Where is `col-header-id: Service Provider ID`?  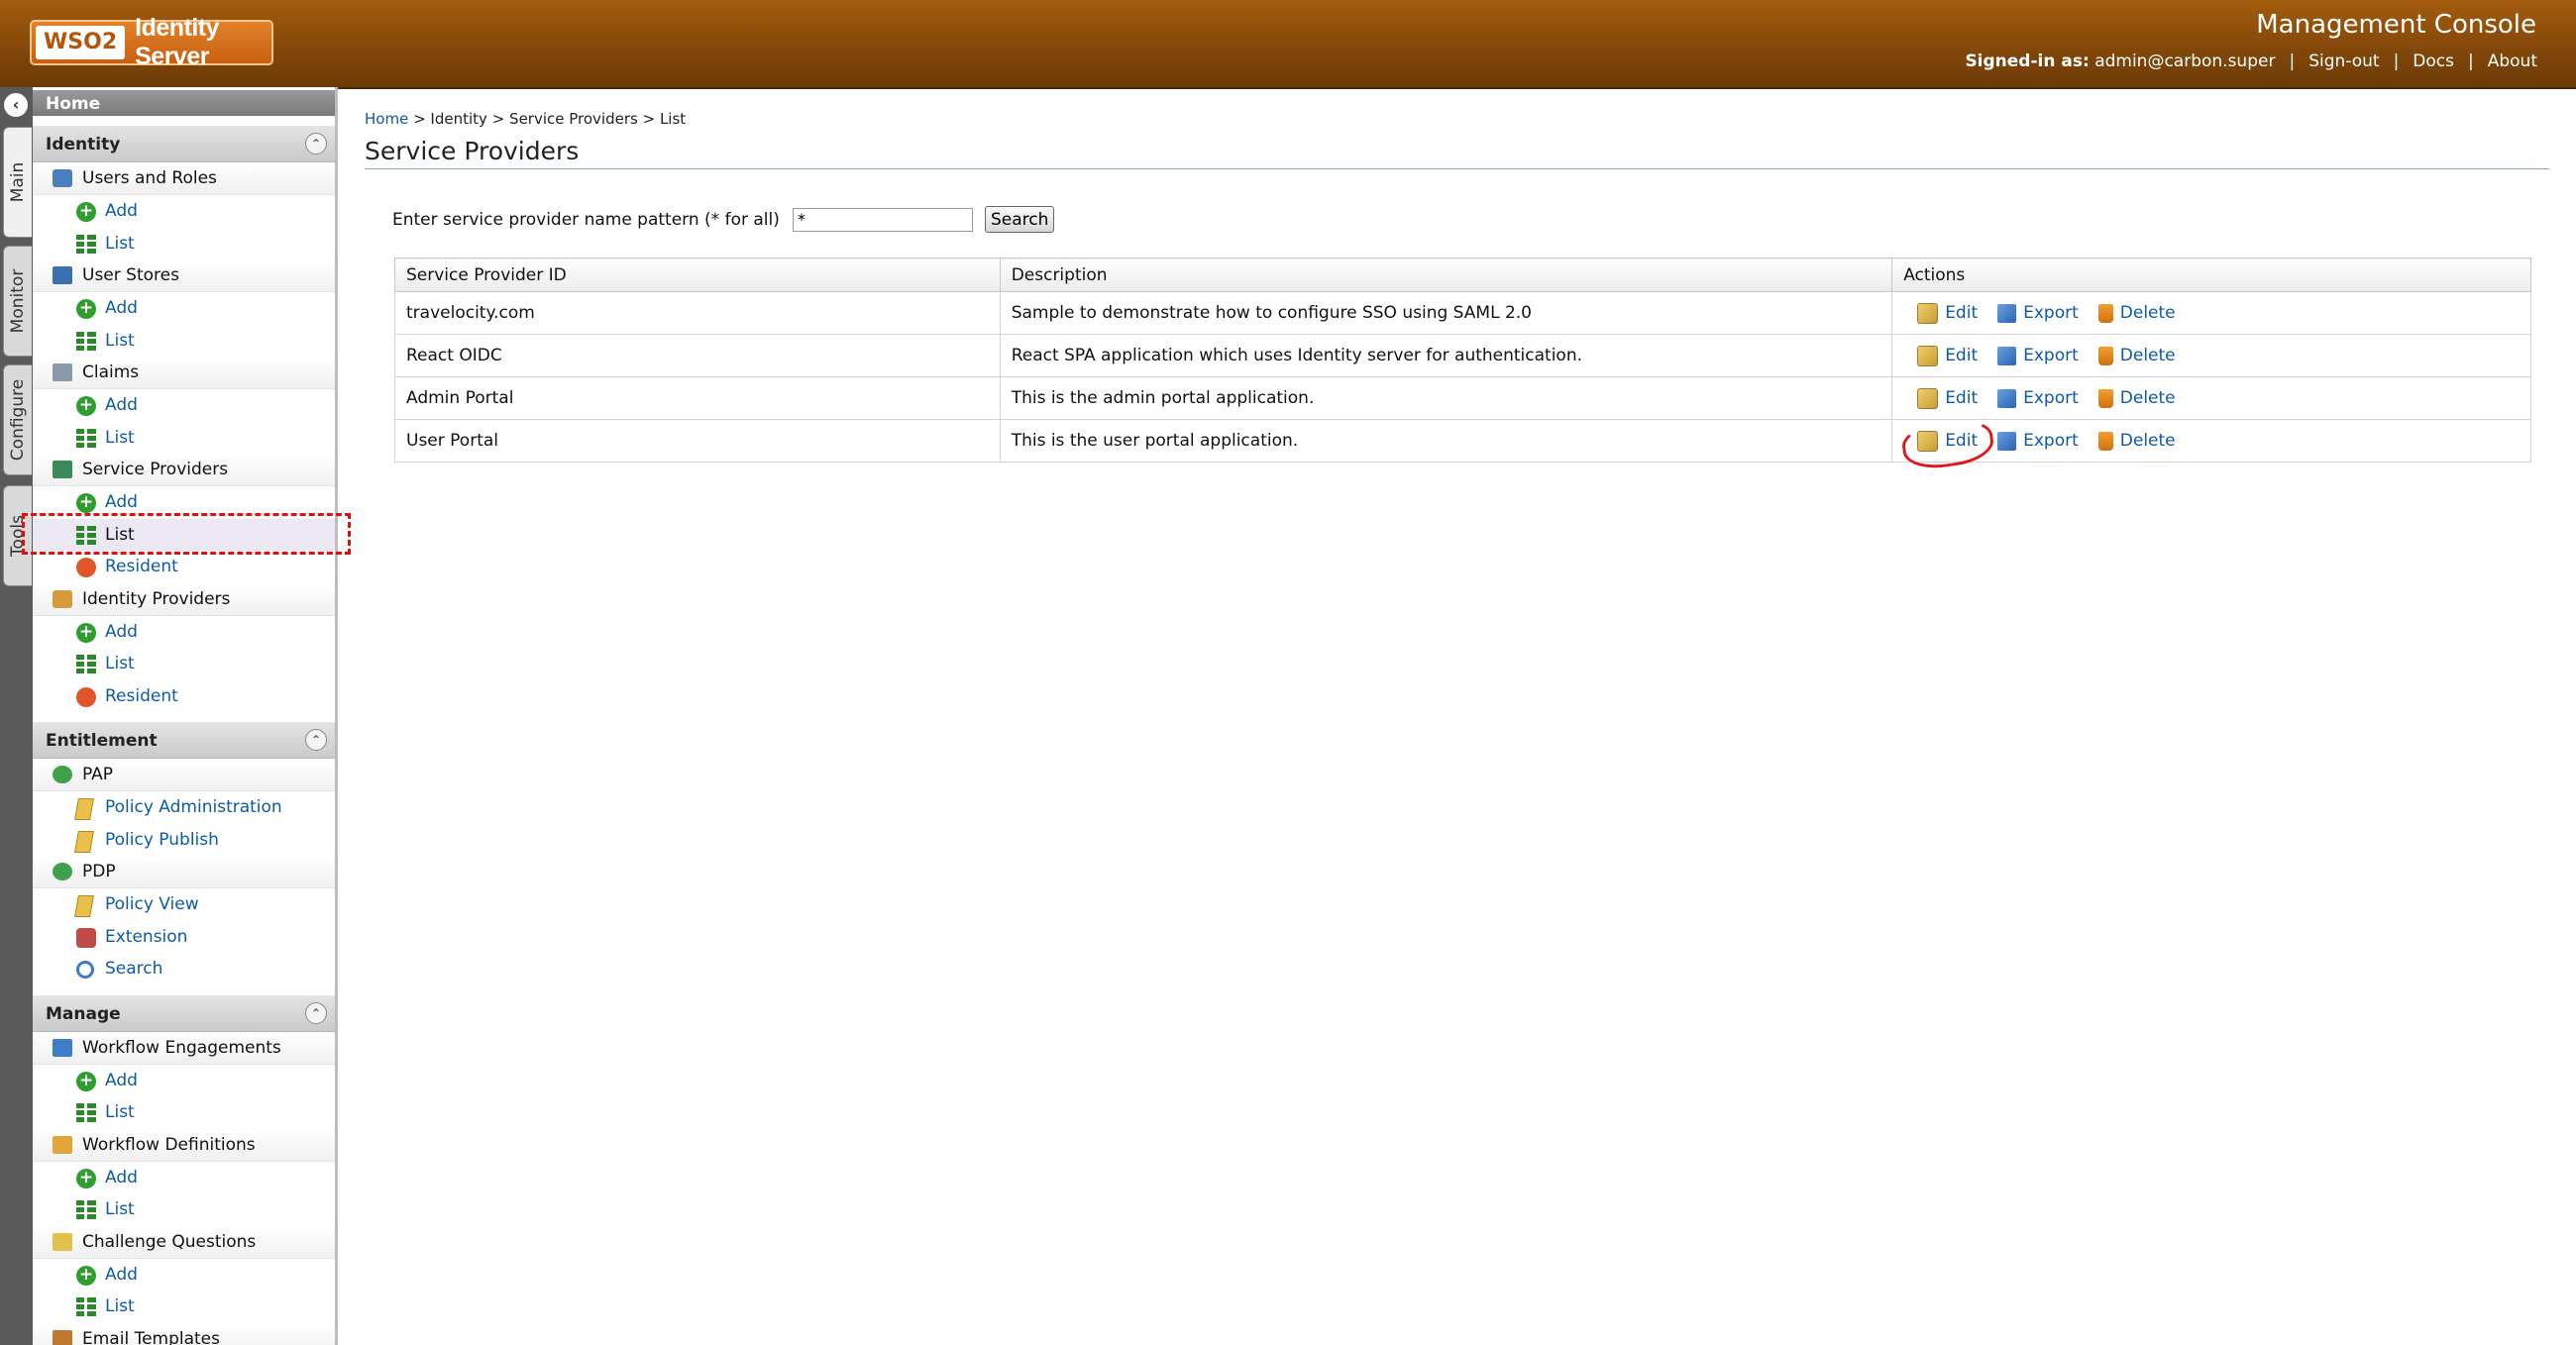 col-header-id: Service Provider ID is located at coordinates (697, 275).